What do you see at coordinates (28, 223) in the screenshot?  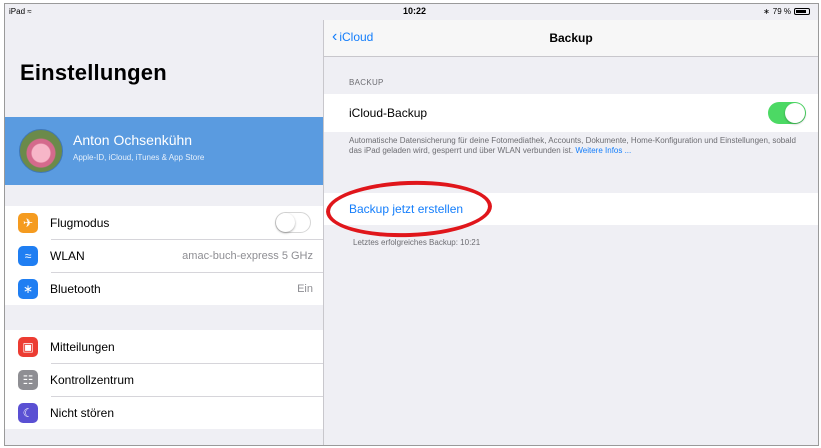 I see `airplane-icon: ✈` at bounding box center [28, 223].